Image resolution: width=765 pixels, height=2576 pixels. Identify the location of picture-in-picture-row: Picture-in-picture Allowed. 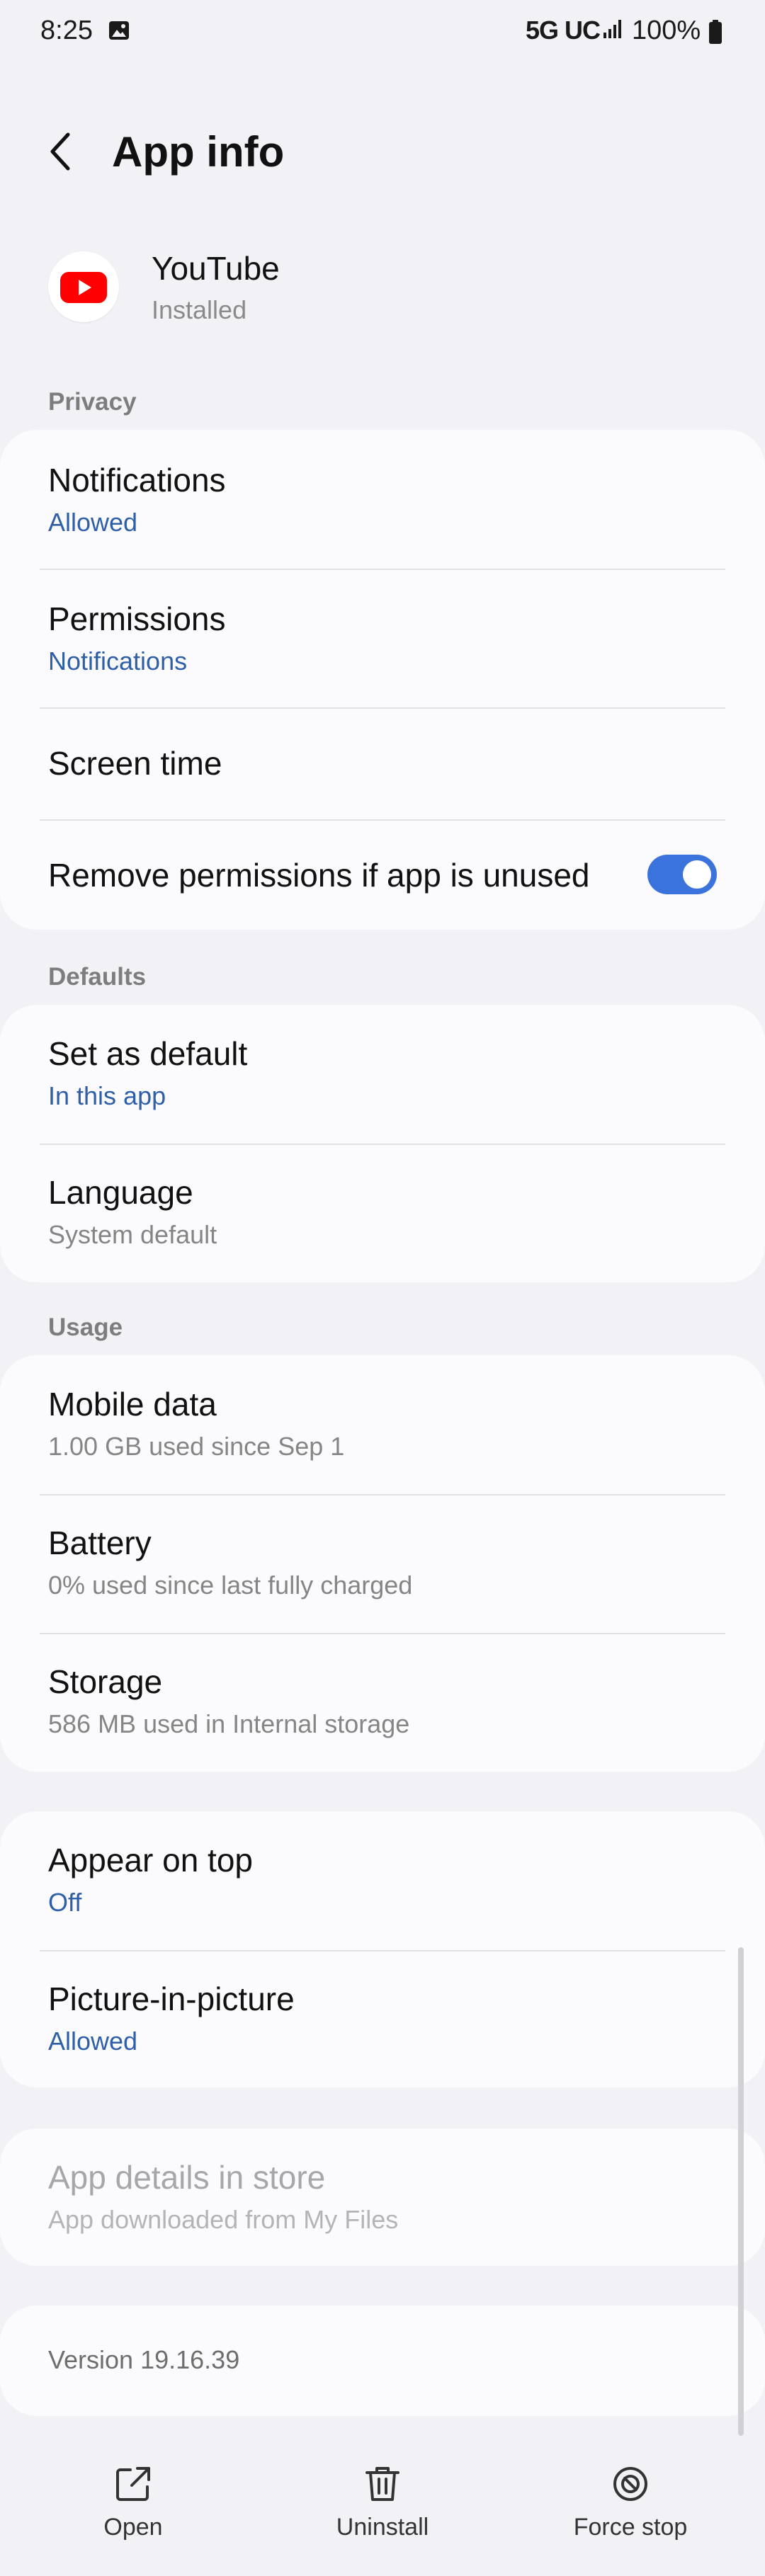
(382, 2019).